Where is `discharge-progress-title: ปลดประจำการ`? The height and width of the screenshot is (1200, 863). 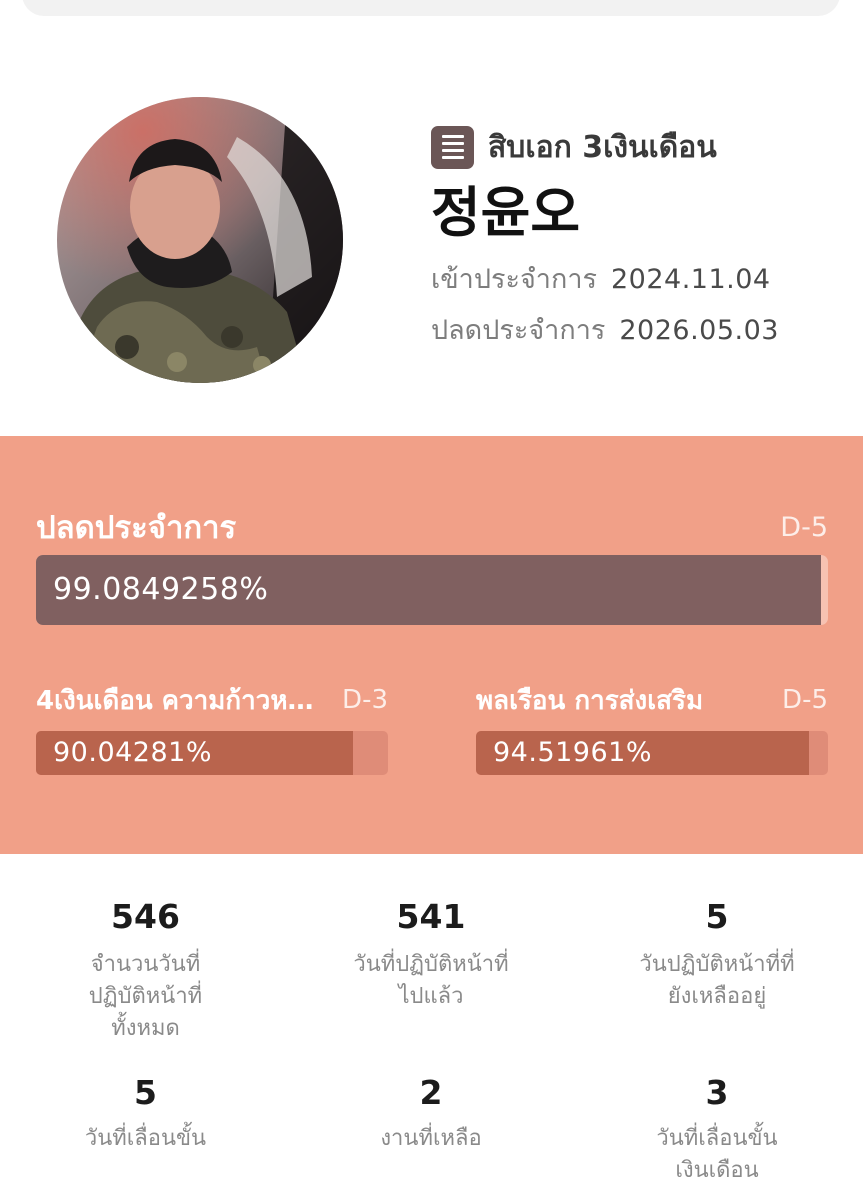 discharge-progress-title: ปลดประจำการ is located at coordinates (136, 528).